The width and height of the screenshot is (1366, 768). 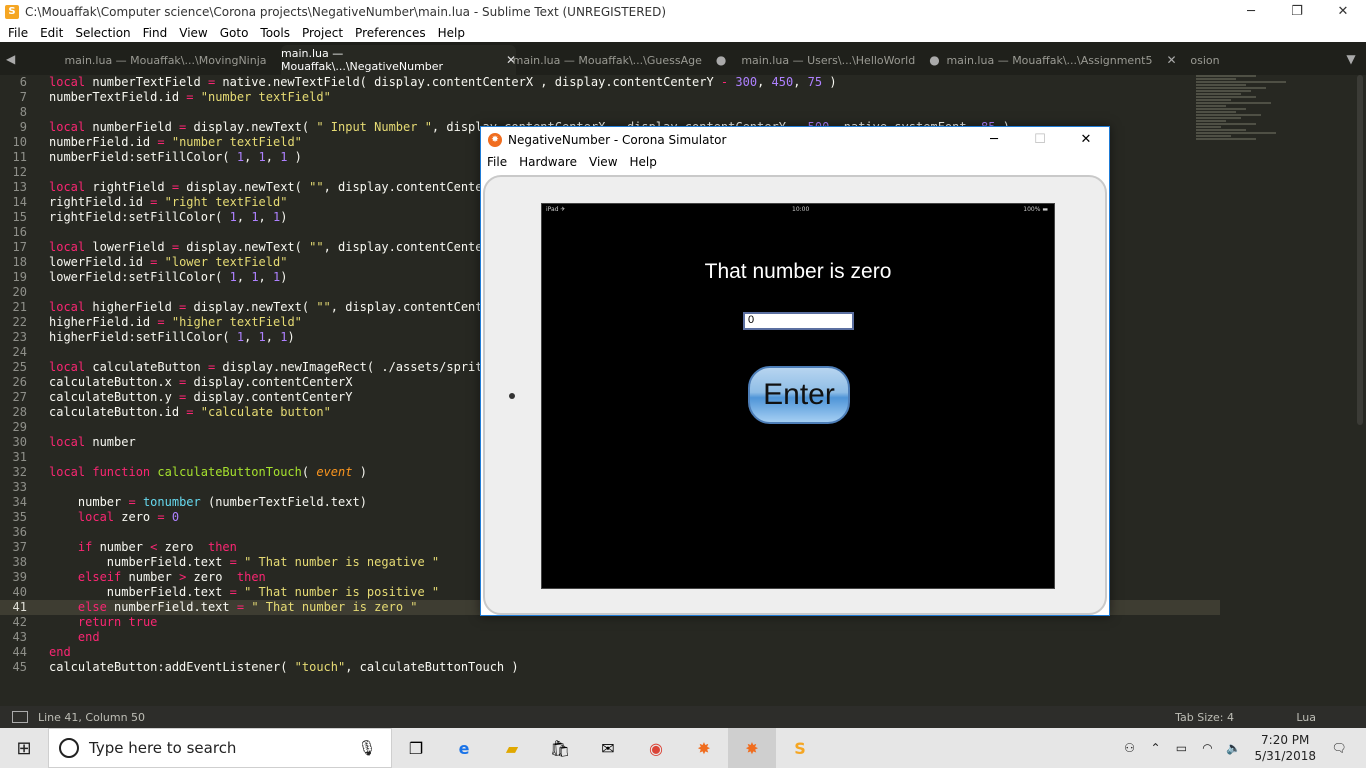 I want to click on system-tray: ⚇ ⌃ ▭ ◠ 🔈 7:20 PM 5/31/2018 🗨, so click(x=1241, y=748).